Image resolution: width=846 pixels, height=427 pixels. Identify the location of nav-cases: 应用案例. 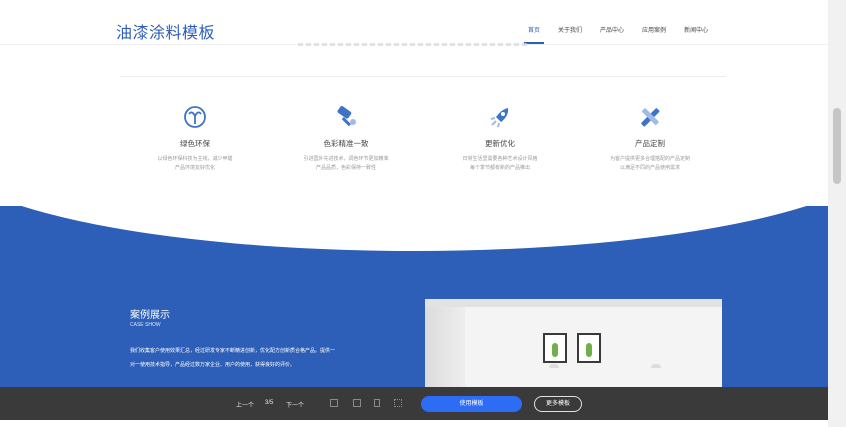
(654, 29).